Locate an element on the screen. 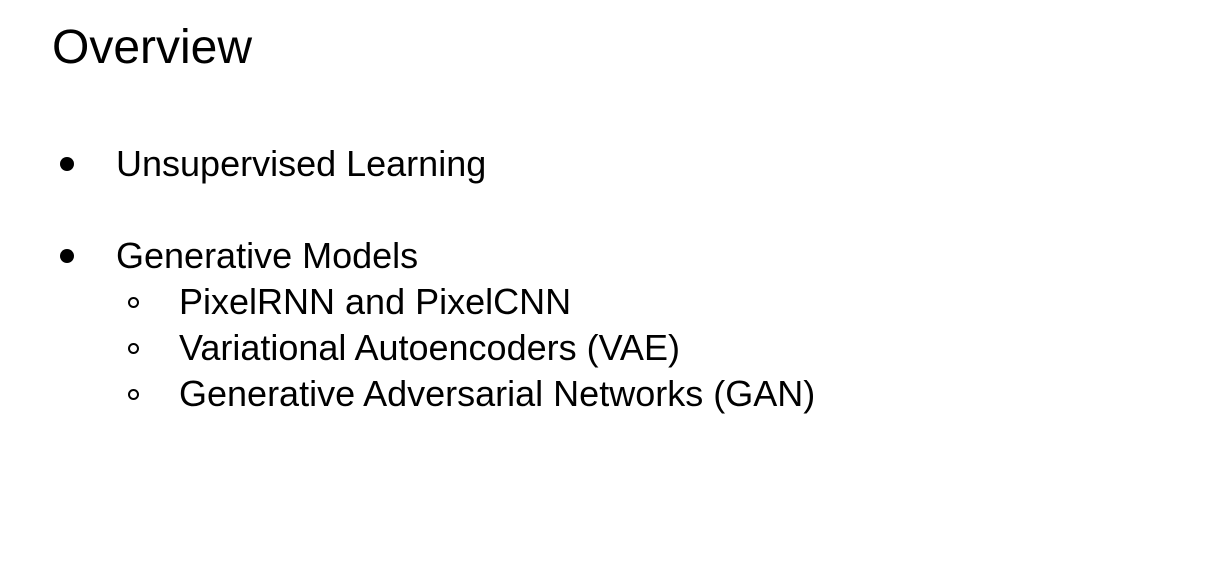 The height and width of the screenshot is (580, 1214). bullet-item: Generative Models is located at coordinates (239, 256).